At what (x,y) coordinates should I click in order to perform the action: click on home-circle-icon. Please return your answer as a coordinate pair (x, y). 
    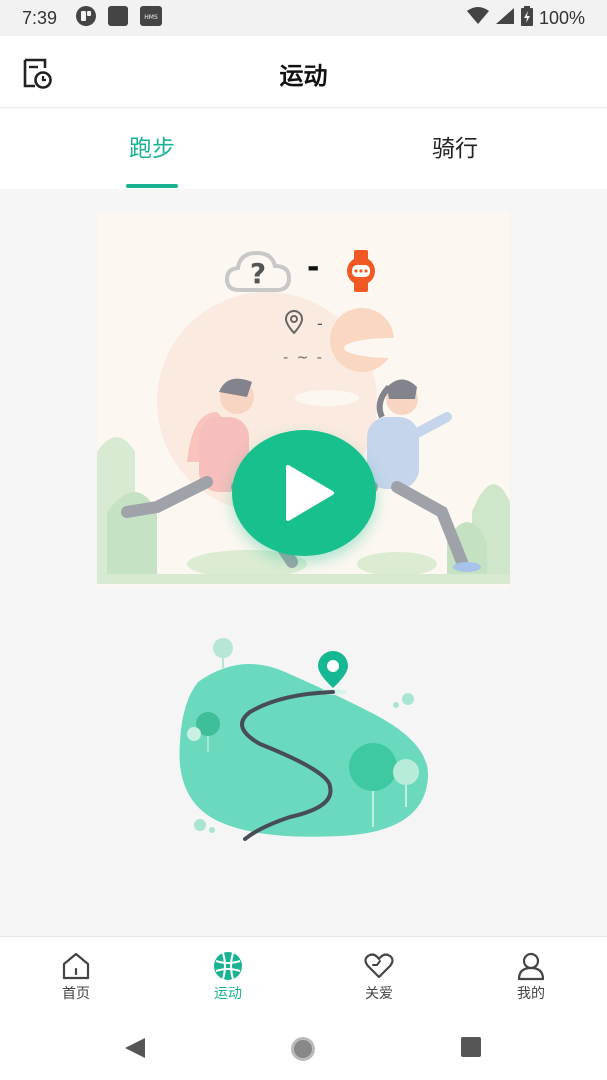
    Looking at the image, I should click on (303, 1051).